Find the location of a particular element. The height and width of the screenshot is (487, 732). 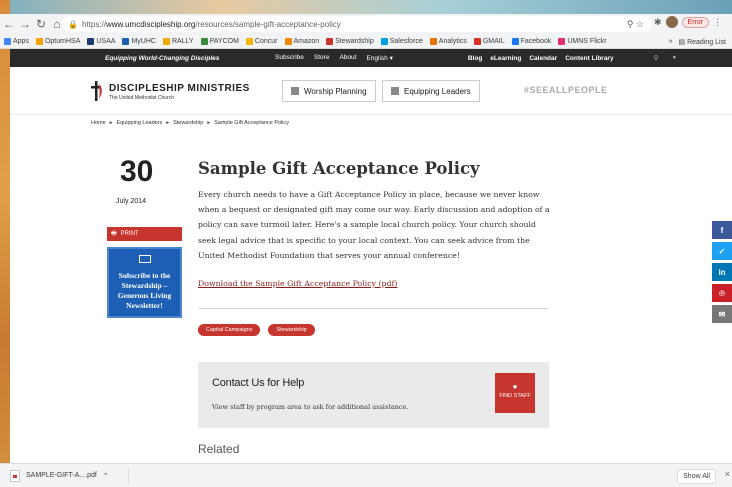

bookmark-item: Salesforce is located at coordinates (401, 41).